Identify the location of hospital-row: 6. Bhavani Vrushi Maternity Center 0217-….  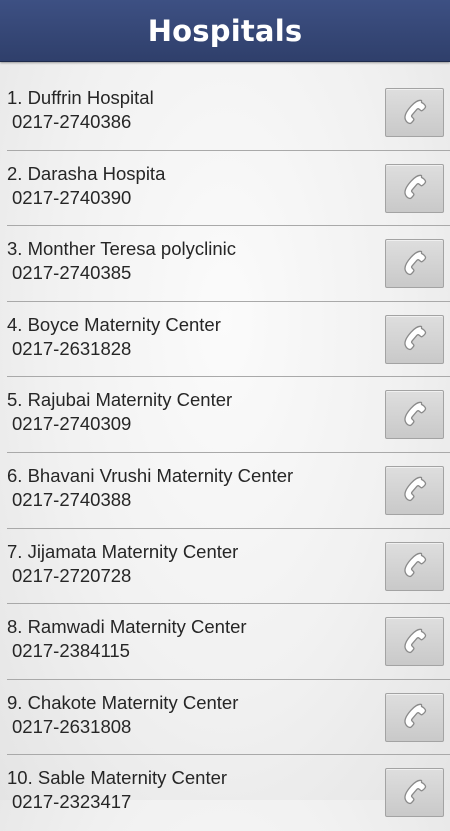
(225, 491).